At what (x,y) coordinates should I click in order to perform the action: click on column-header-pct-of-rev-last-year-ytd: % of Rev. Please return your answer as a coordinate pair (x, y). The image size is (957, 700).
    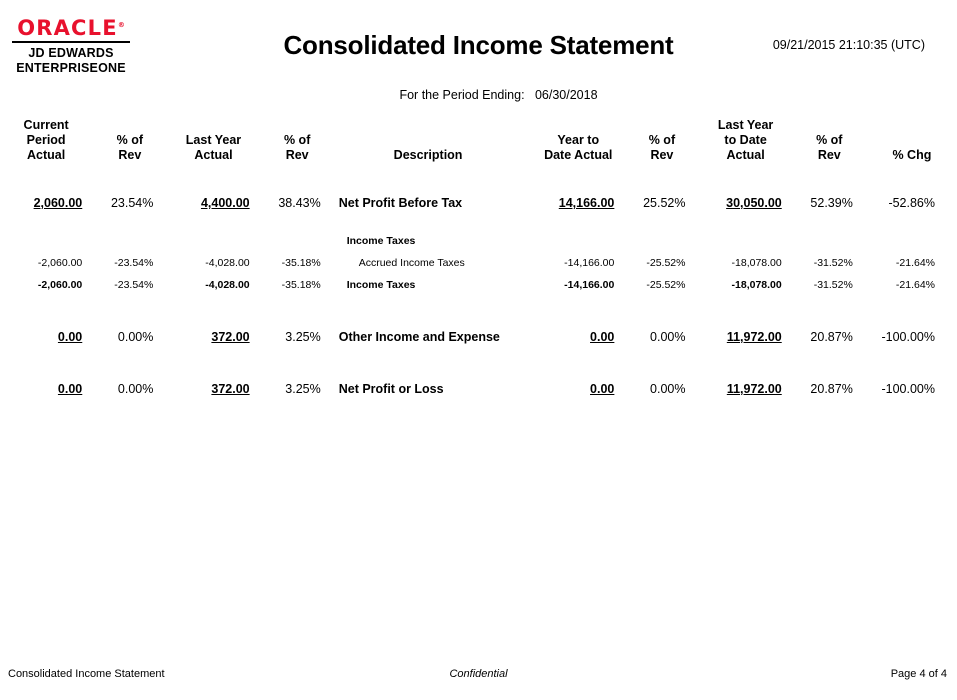
    Looking at the image, I should click on (829, 140).